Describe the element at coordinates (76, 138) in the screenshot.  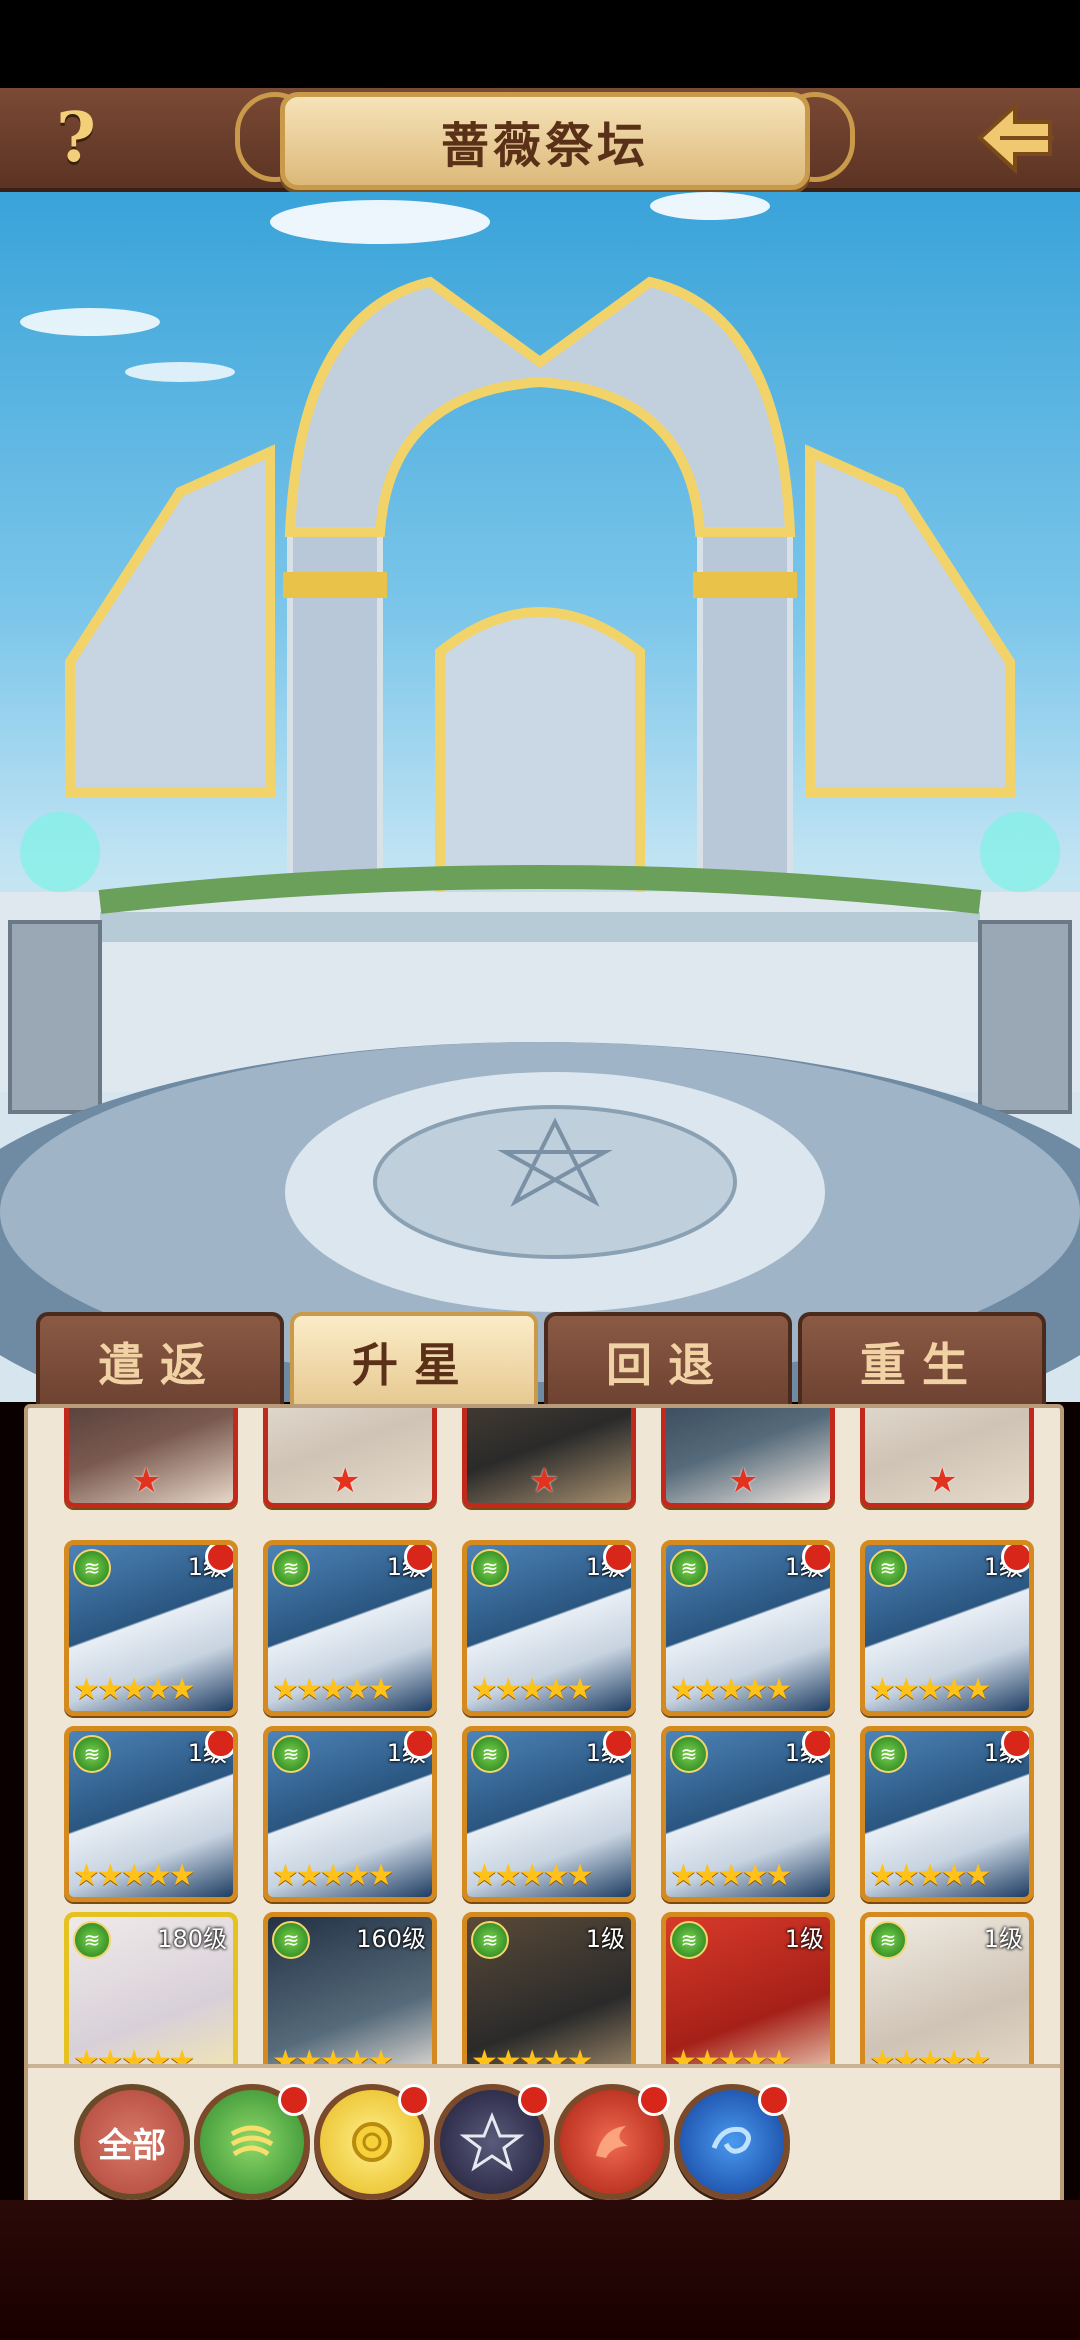
I see `help-button: ?` at that location.